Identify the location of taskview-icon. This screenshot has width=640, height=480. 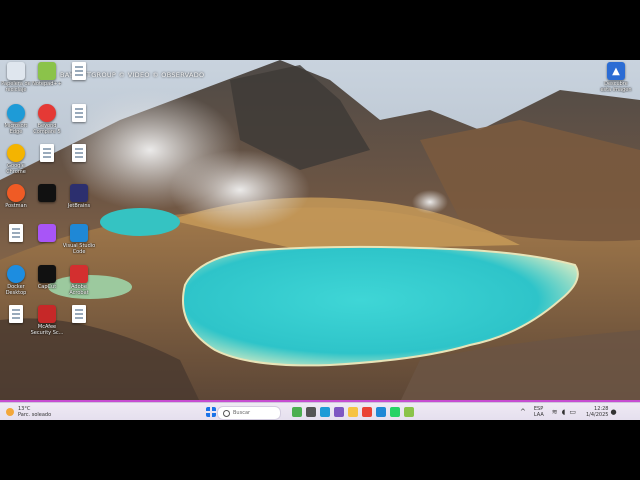
(311, 412).